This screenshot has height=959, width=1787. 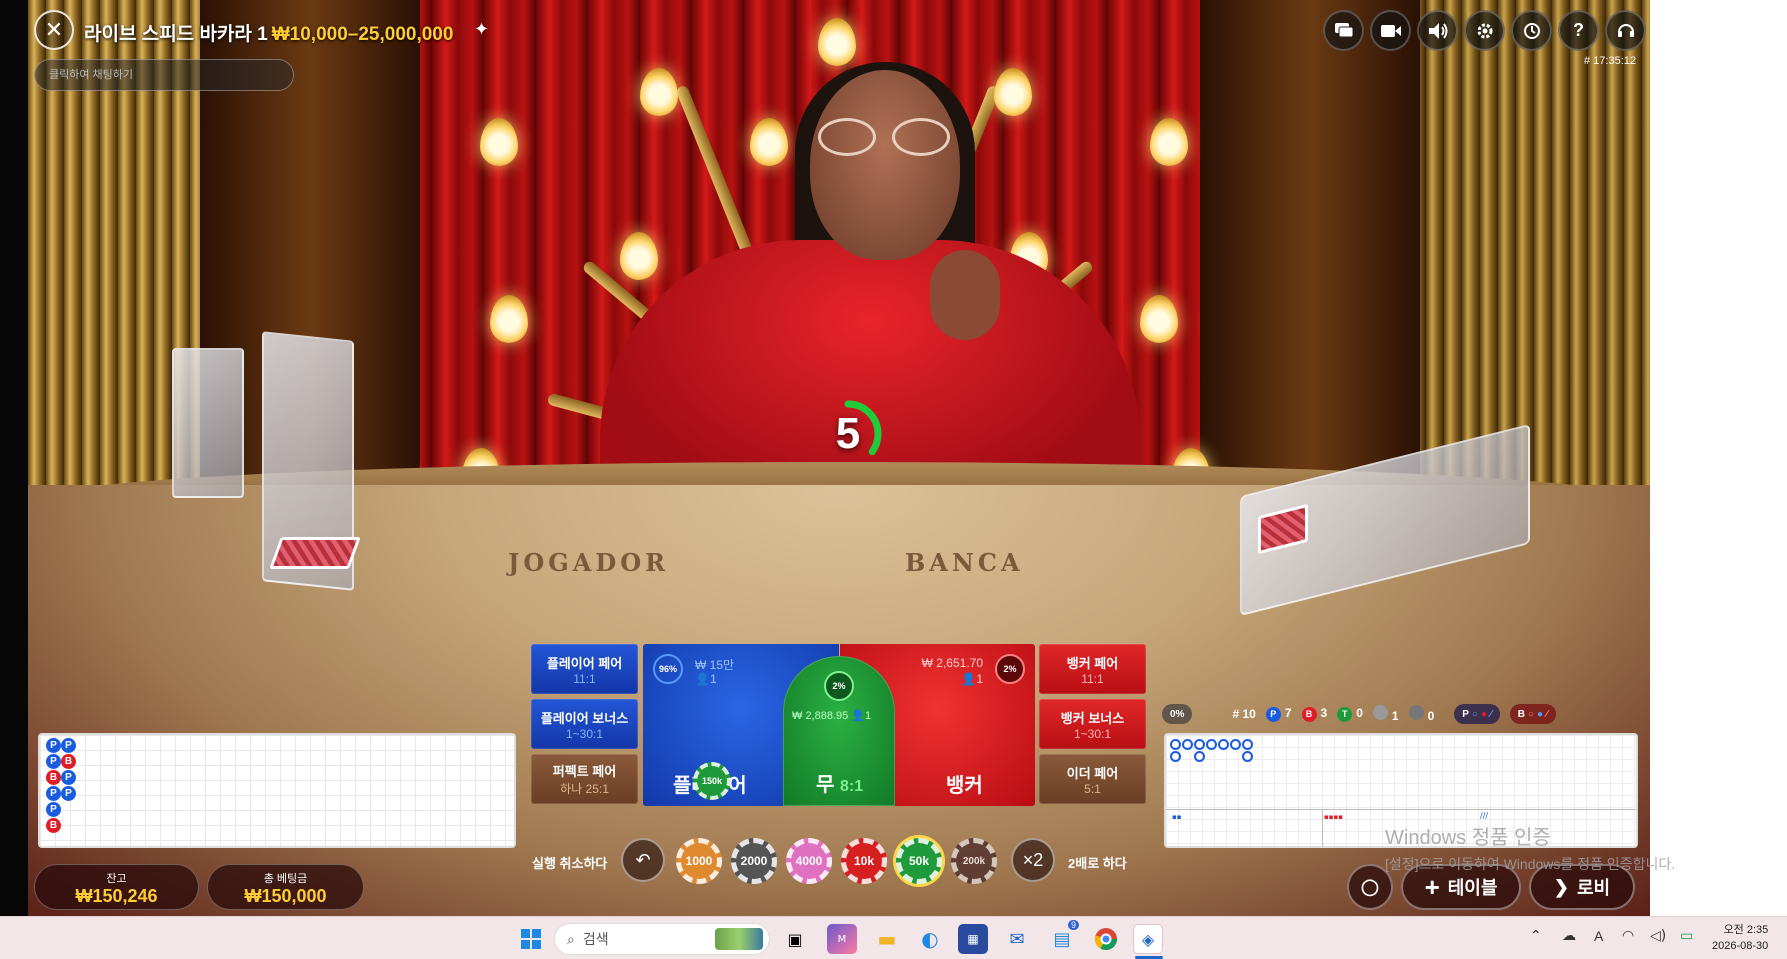 I want to click on close-icon: ✕, so click(x=54, y=30).